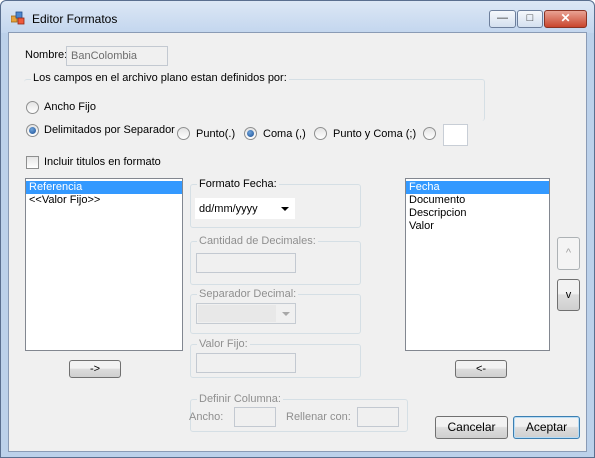 This screenshot has width=595, height=458. Describe the element at coordinates (104, 200) in the screenshot. I see `list-item-valor-fijo: <<Valor Fijo>>` at that location.